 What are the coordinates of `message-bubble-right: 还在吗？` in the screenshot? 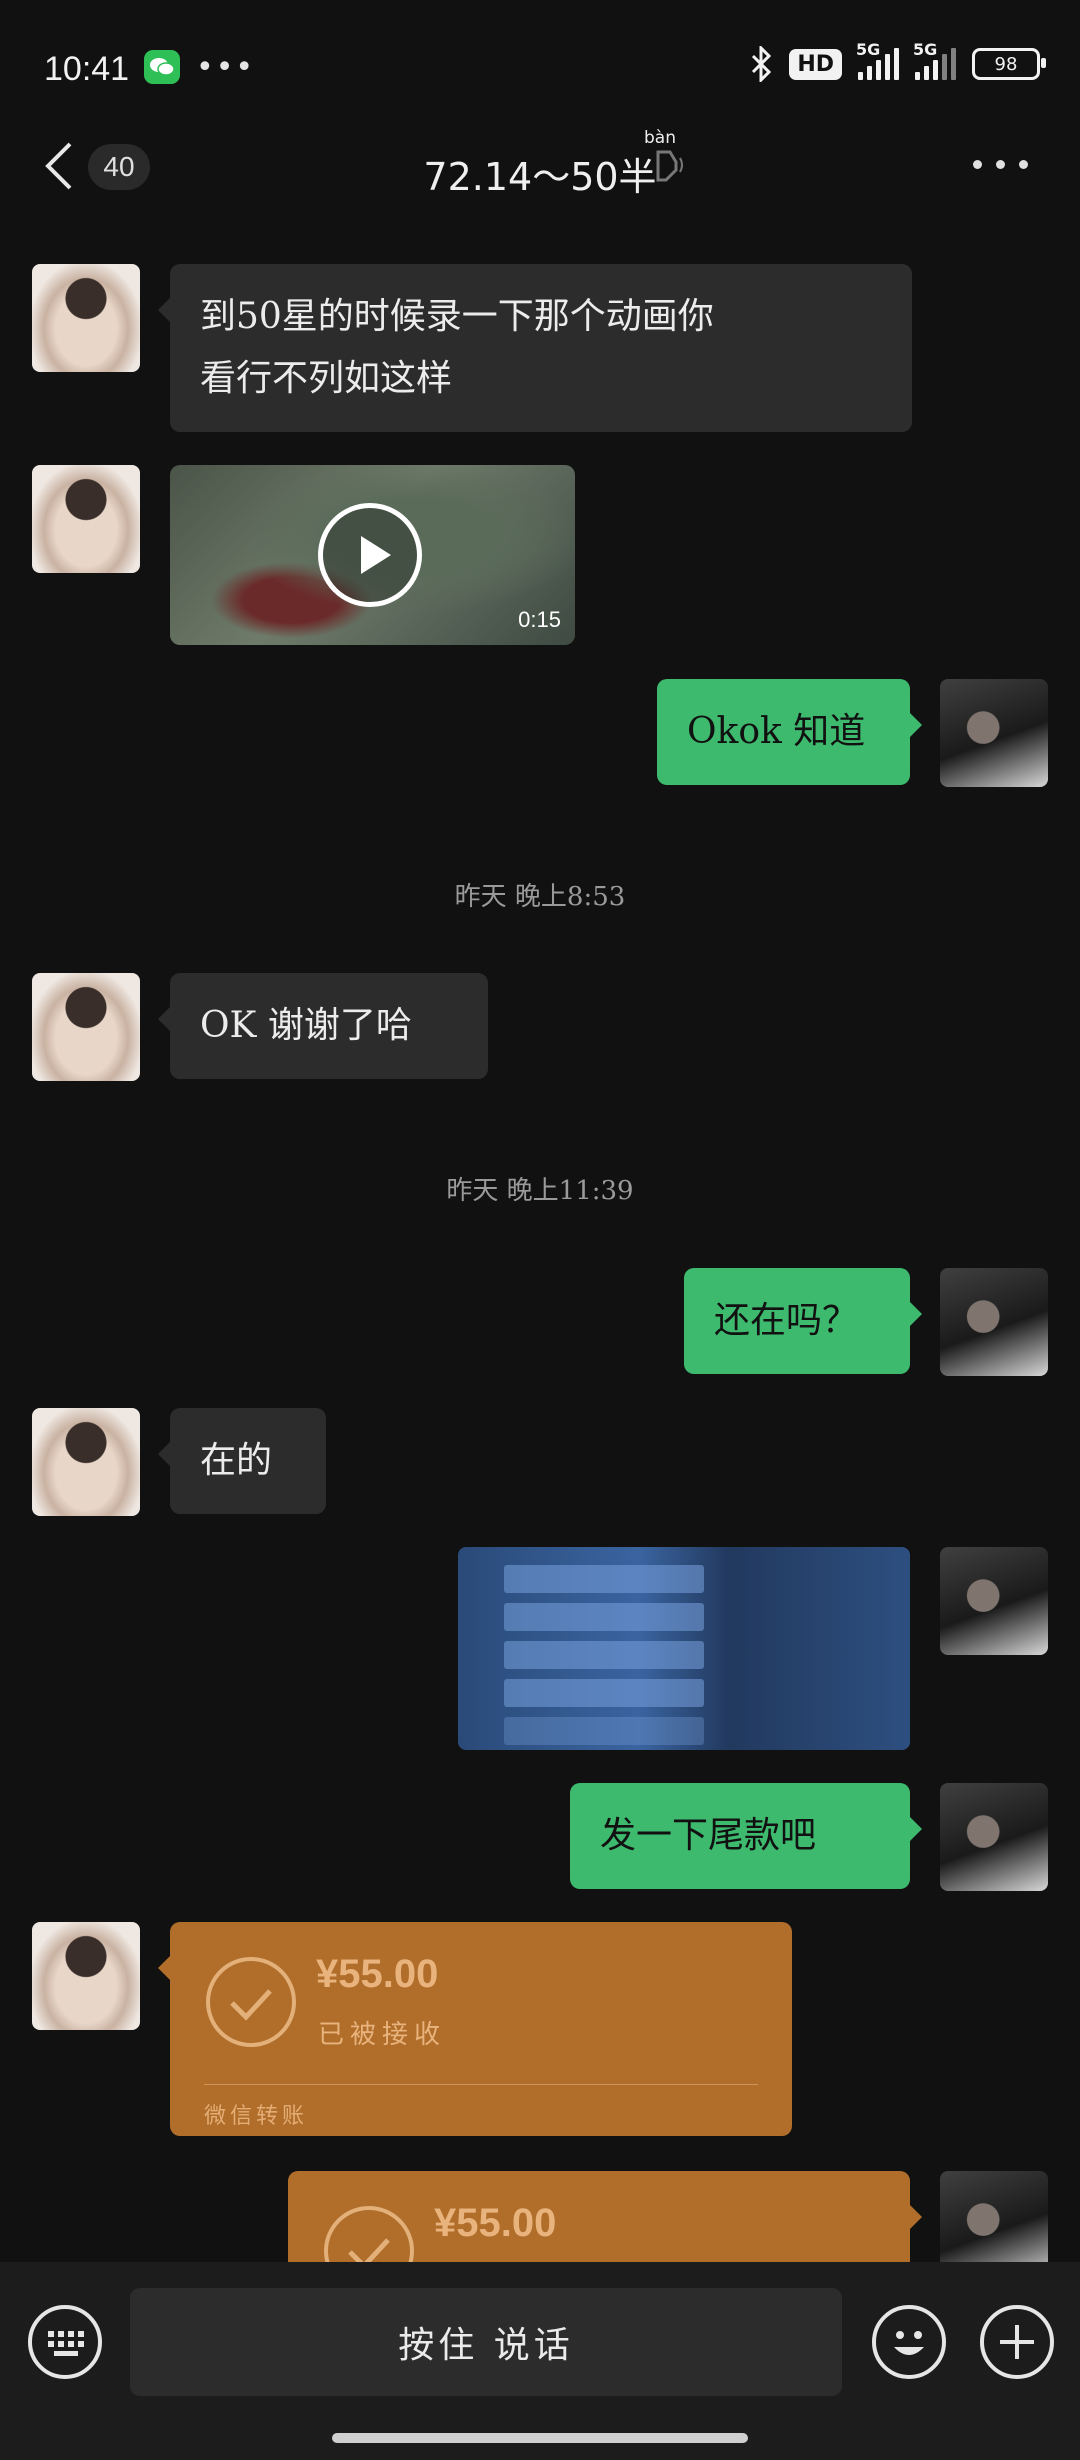 It's located at (803, 1321).